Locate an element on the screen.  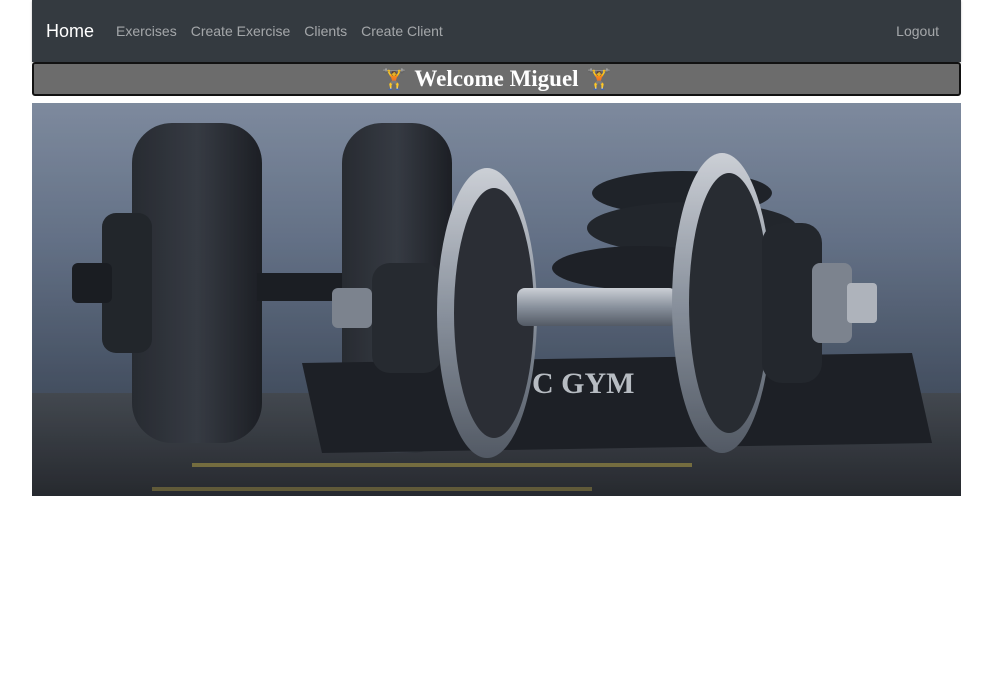
logout-link: Logout is located at coordinates (917, 31).